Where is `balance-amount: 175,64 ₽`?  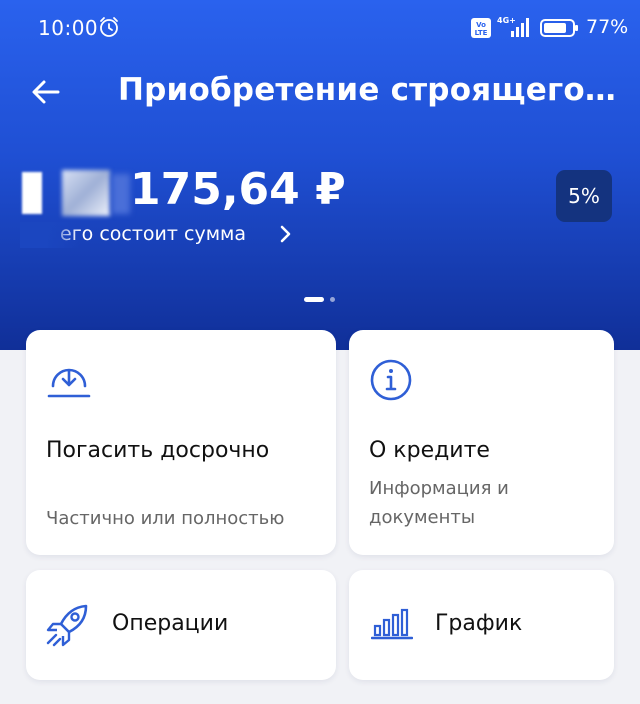 balance-amount: 175,64 ₽ is located at coordinates (238, 189).